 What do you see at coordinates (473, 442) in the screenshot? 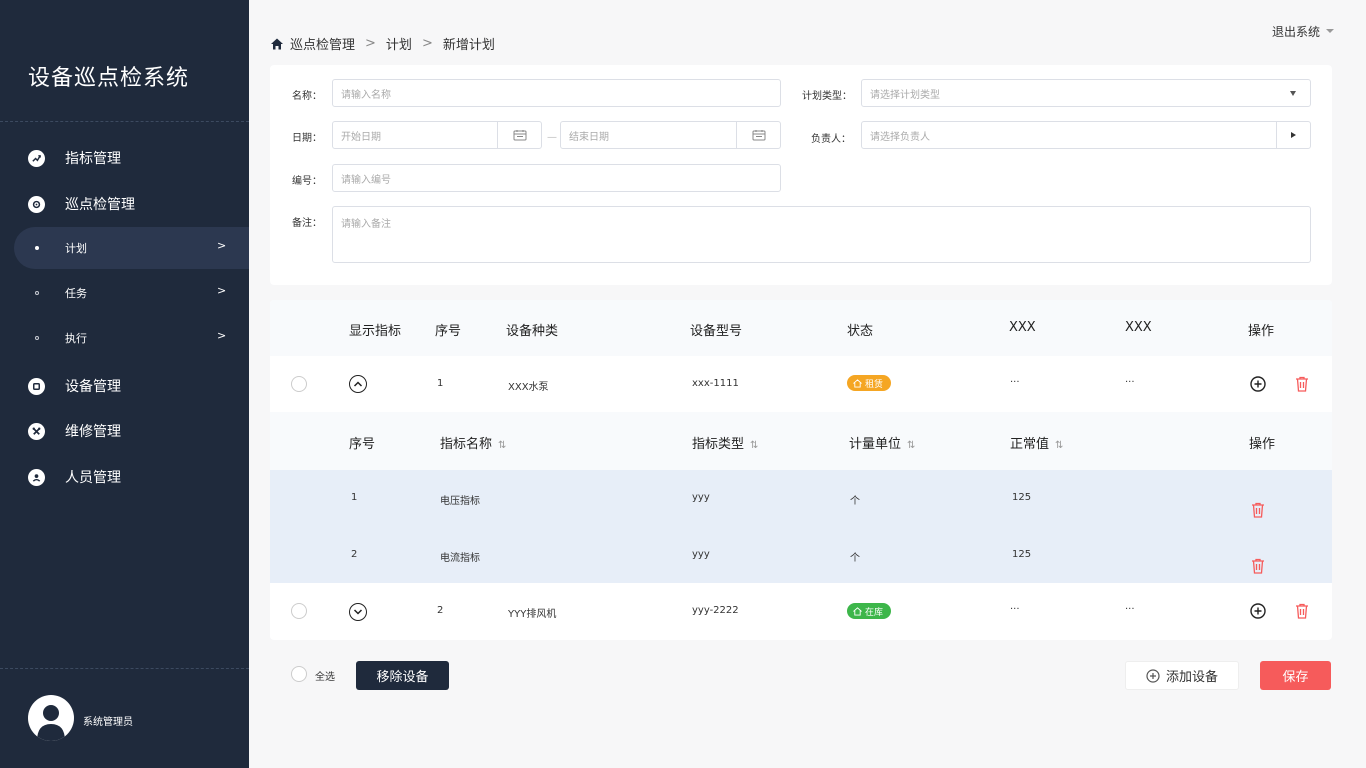
I see `column-header: 指标名称 ⇅` at bounding box center [473, 442].